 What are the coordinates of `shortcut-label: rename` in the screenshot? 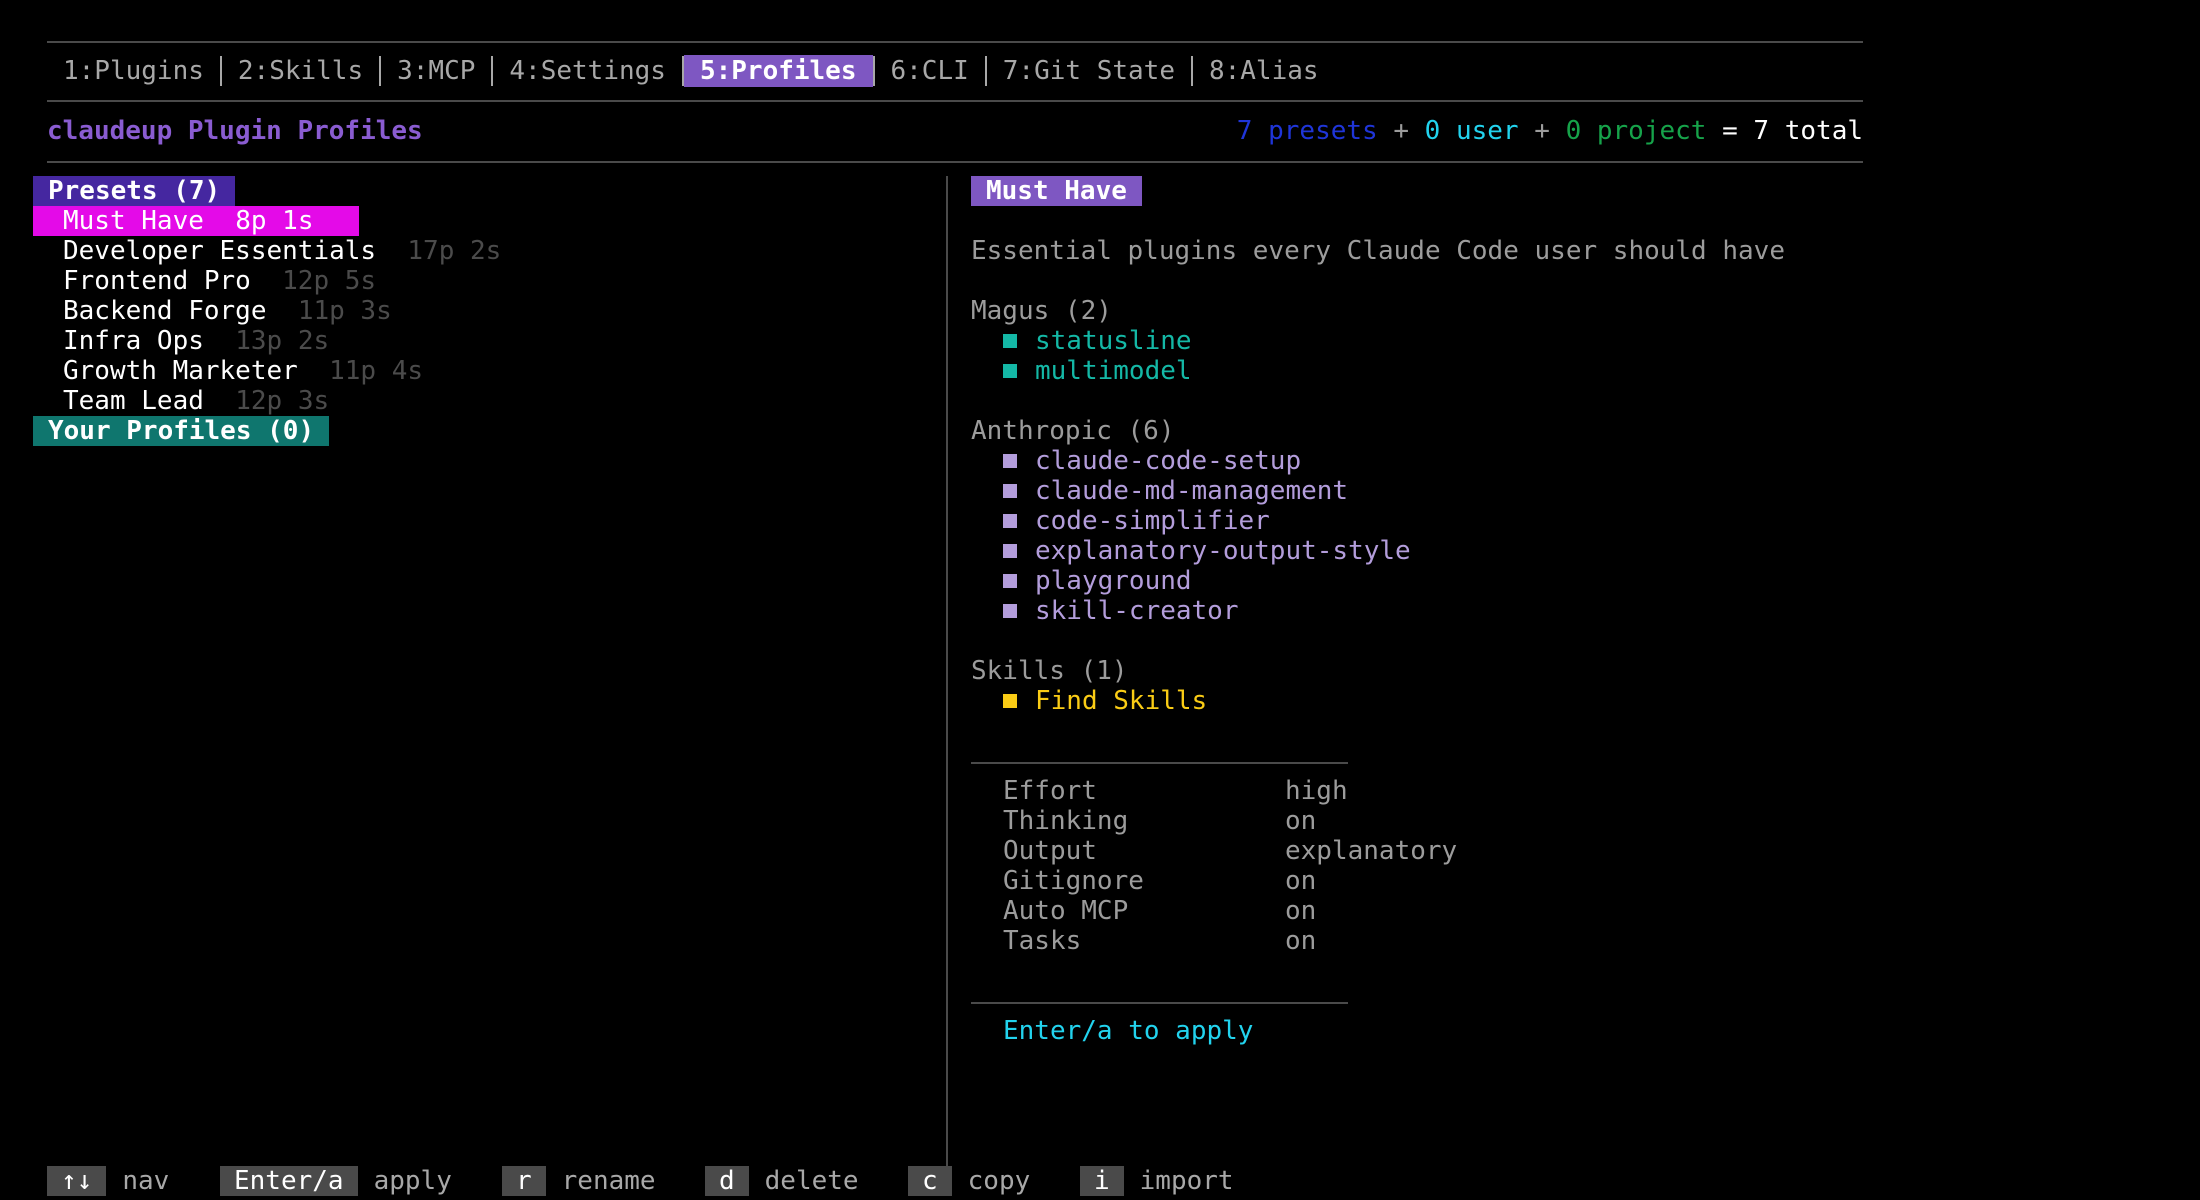 It's located at (608, 1181).